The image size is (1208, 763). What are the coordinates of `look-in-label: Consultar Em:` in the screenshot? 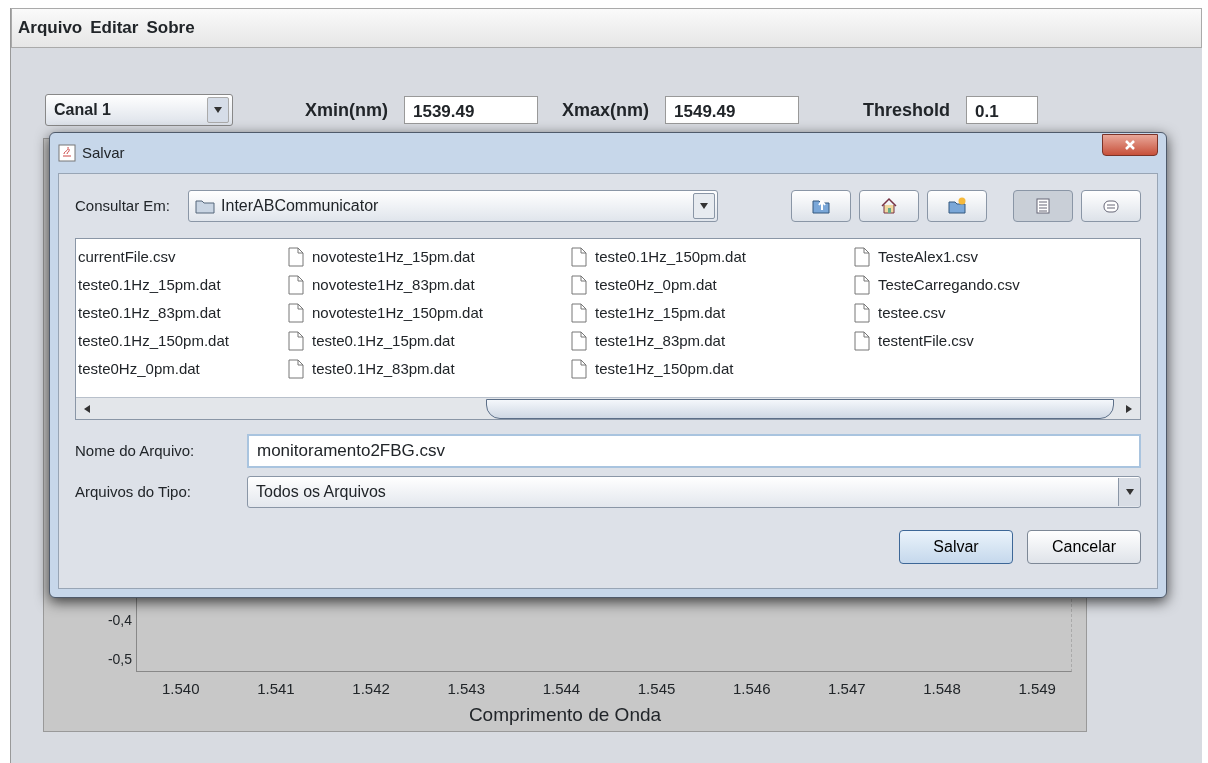 It's located at (123, 205).